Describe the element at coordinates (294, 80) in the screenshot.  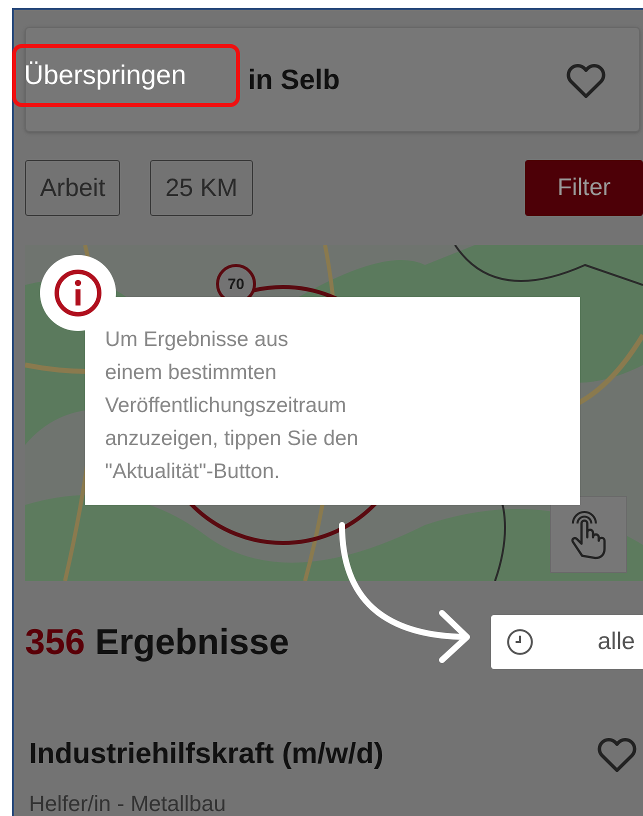
I see `search-location-text: in Selb` at that location.